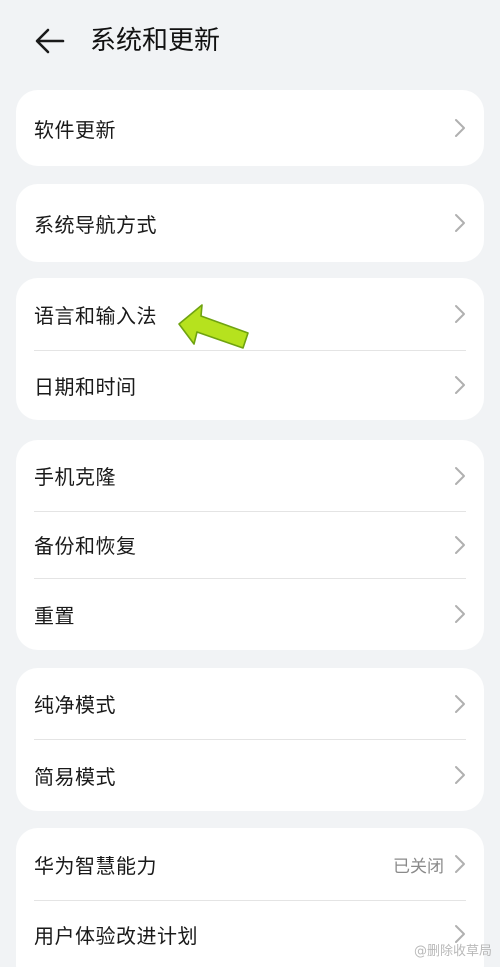 Image resolution: width=500 pixels, height=967 pixels. I want to click on row-label: 手机克隆, so click(75, 477).